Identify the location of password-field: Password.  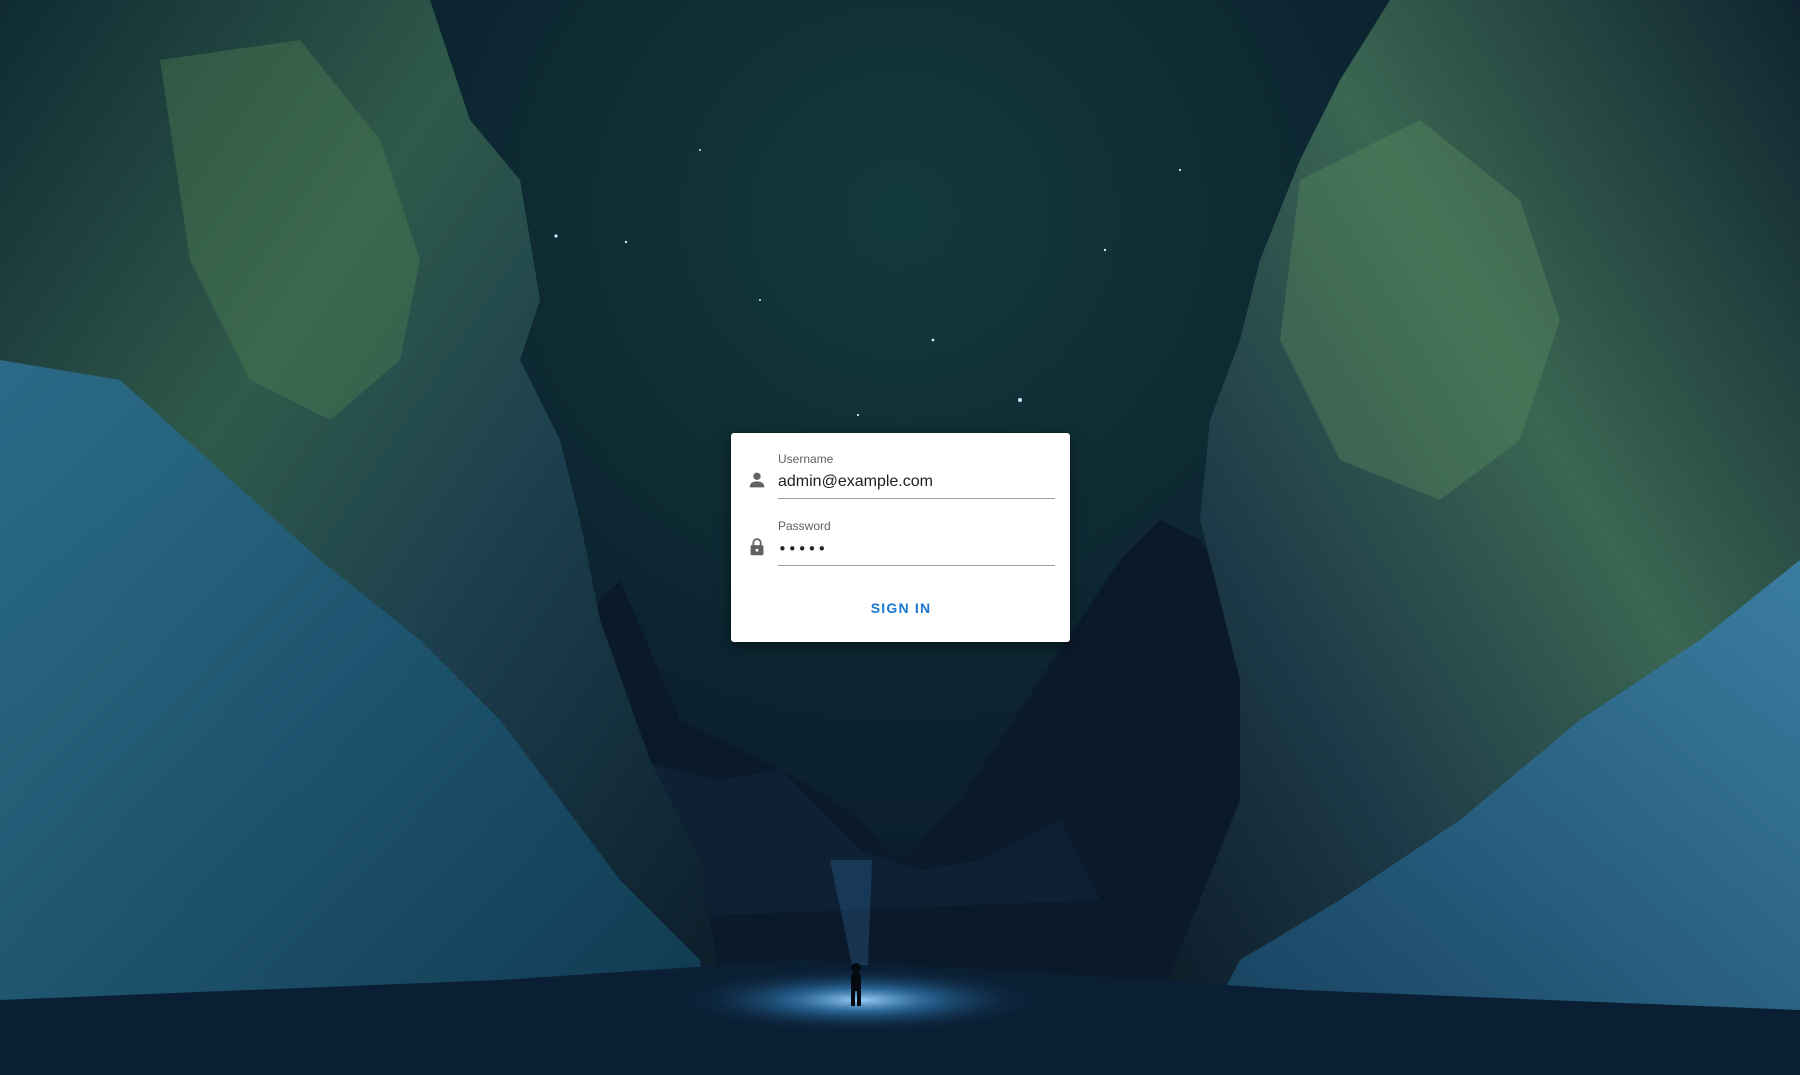
(916, 542).